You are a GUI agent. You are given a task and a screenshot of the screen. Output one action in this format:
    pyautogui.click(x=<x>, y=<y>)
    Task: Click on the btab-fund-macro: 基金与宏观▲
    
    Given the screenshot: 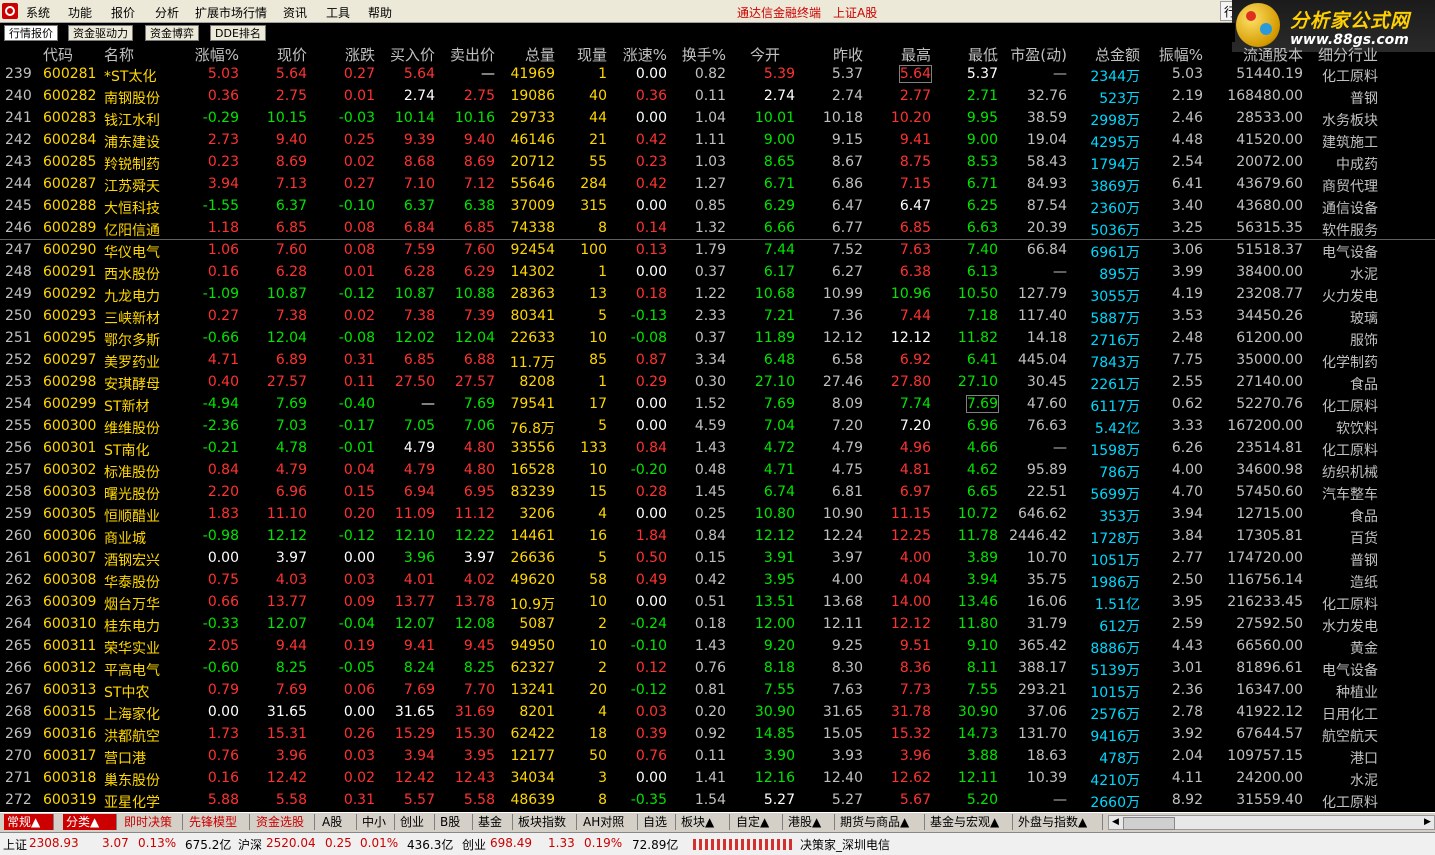 What is the action you would take?
    pyautogui.click(x=970, y=822)
    